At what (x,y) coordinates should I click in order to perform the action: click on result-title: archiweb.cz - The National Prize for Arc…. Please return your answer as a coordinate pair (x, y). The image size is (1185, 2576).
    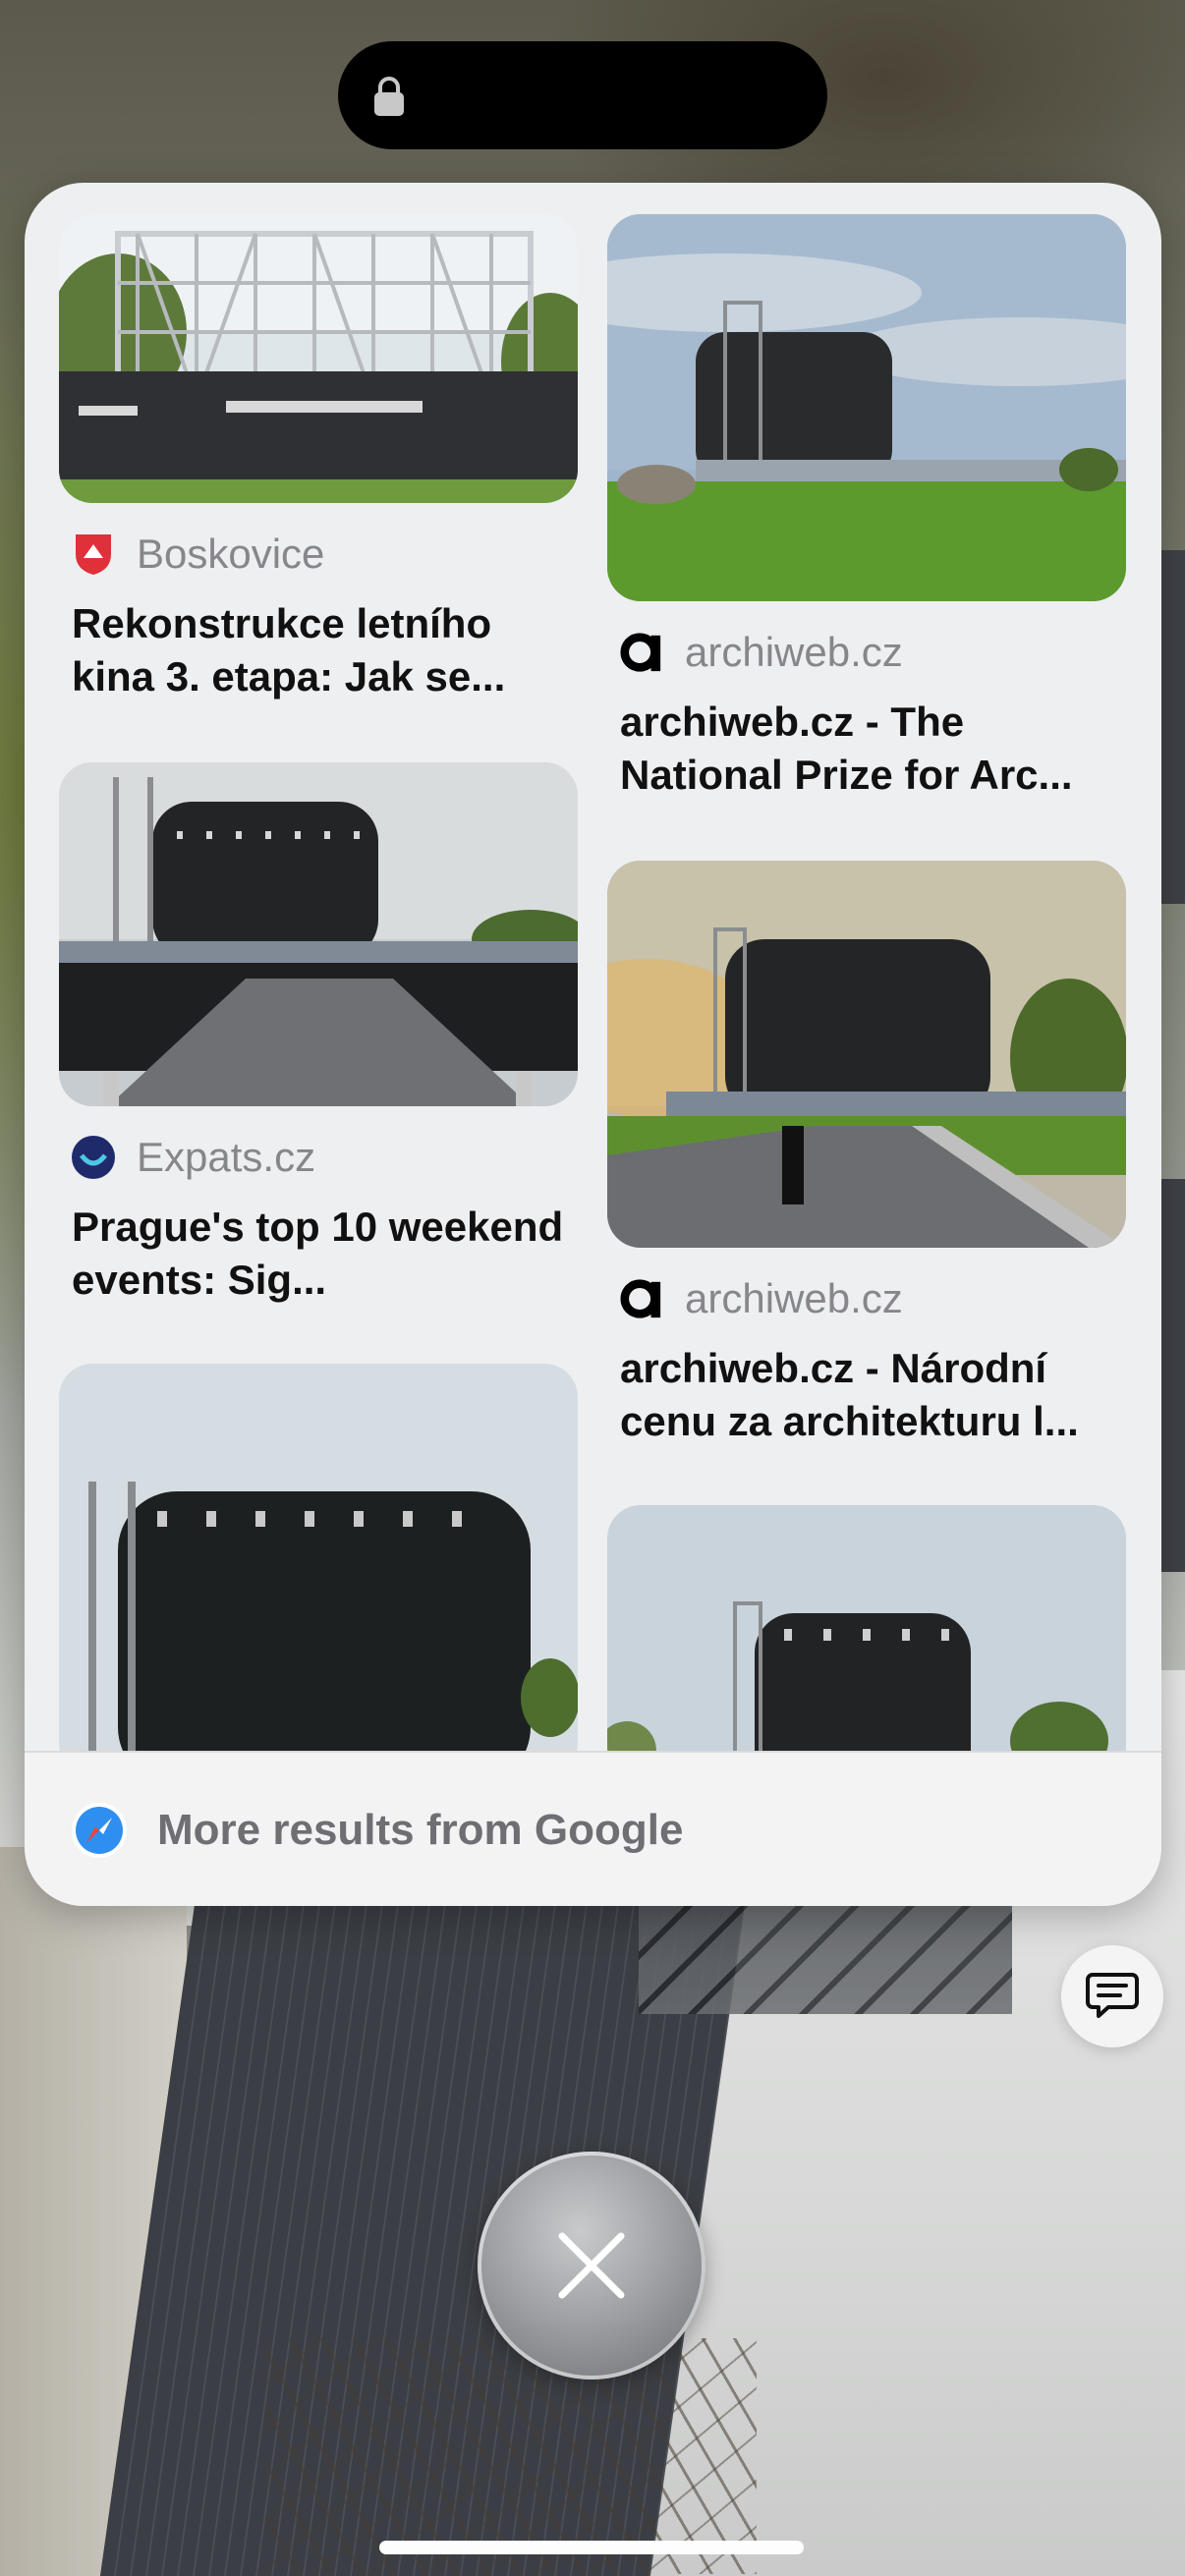
    Looking at the image, I should click on (867, 749).